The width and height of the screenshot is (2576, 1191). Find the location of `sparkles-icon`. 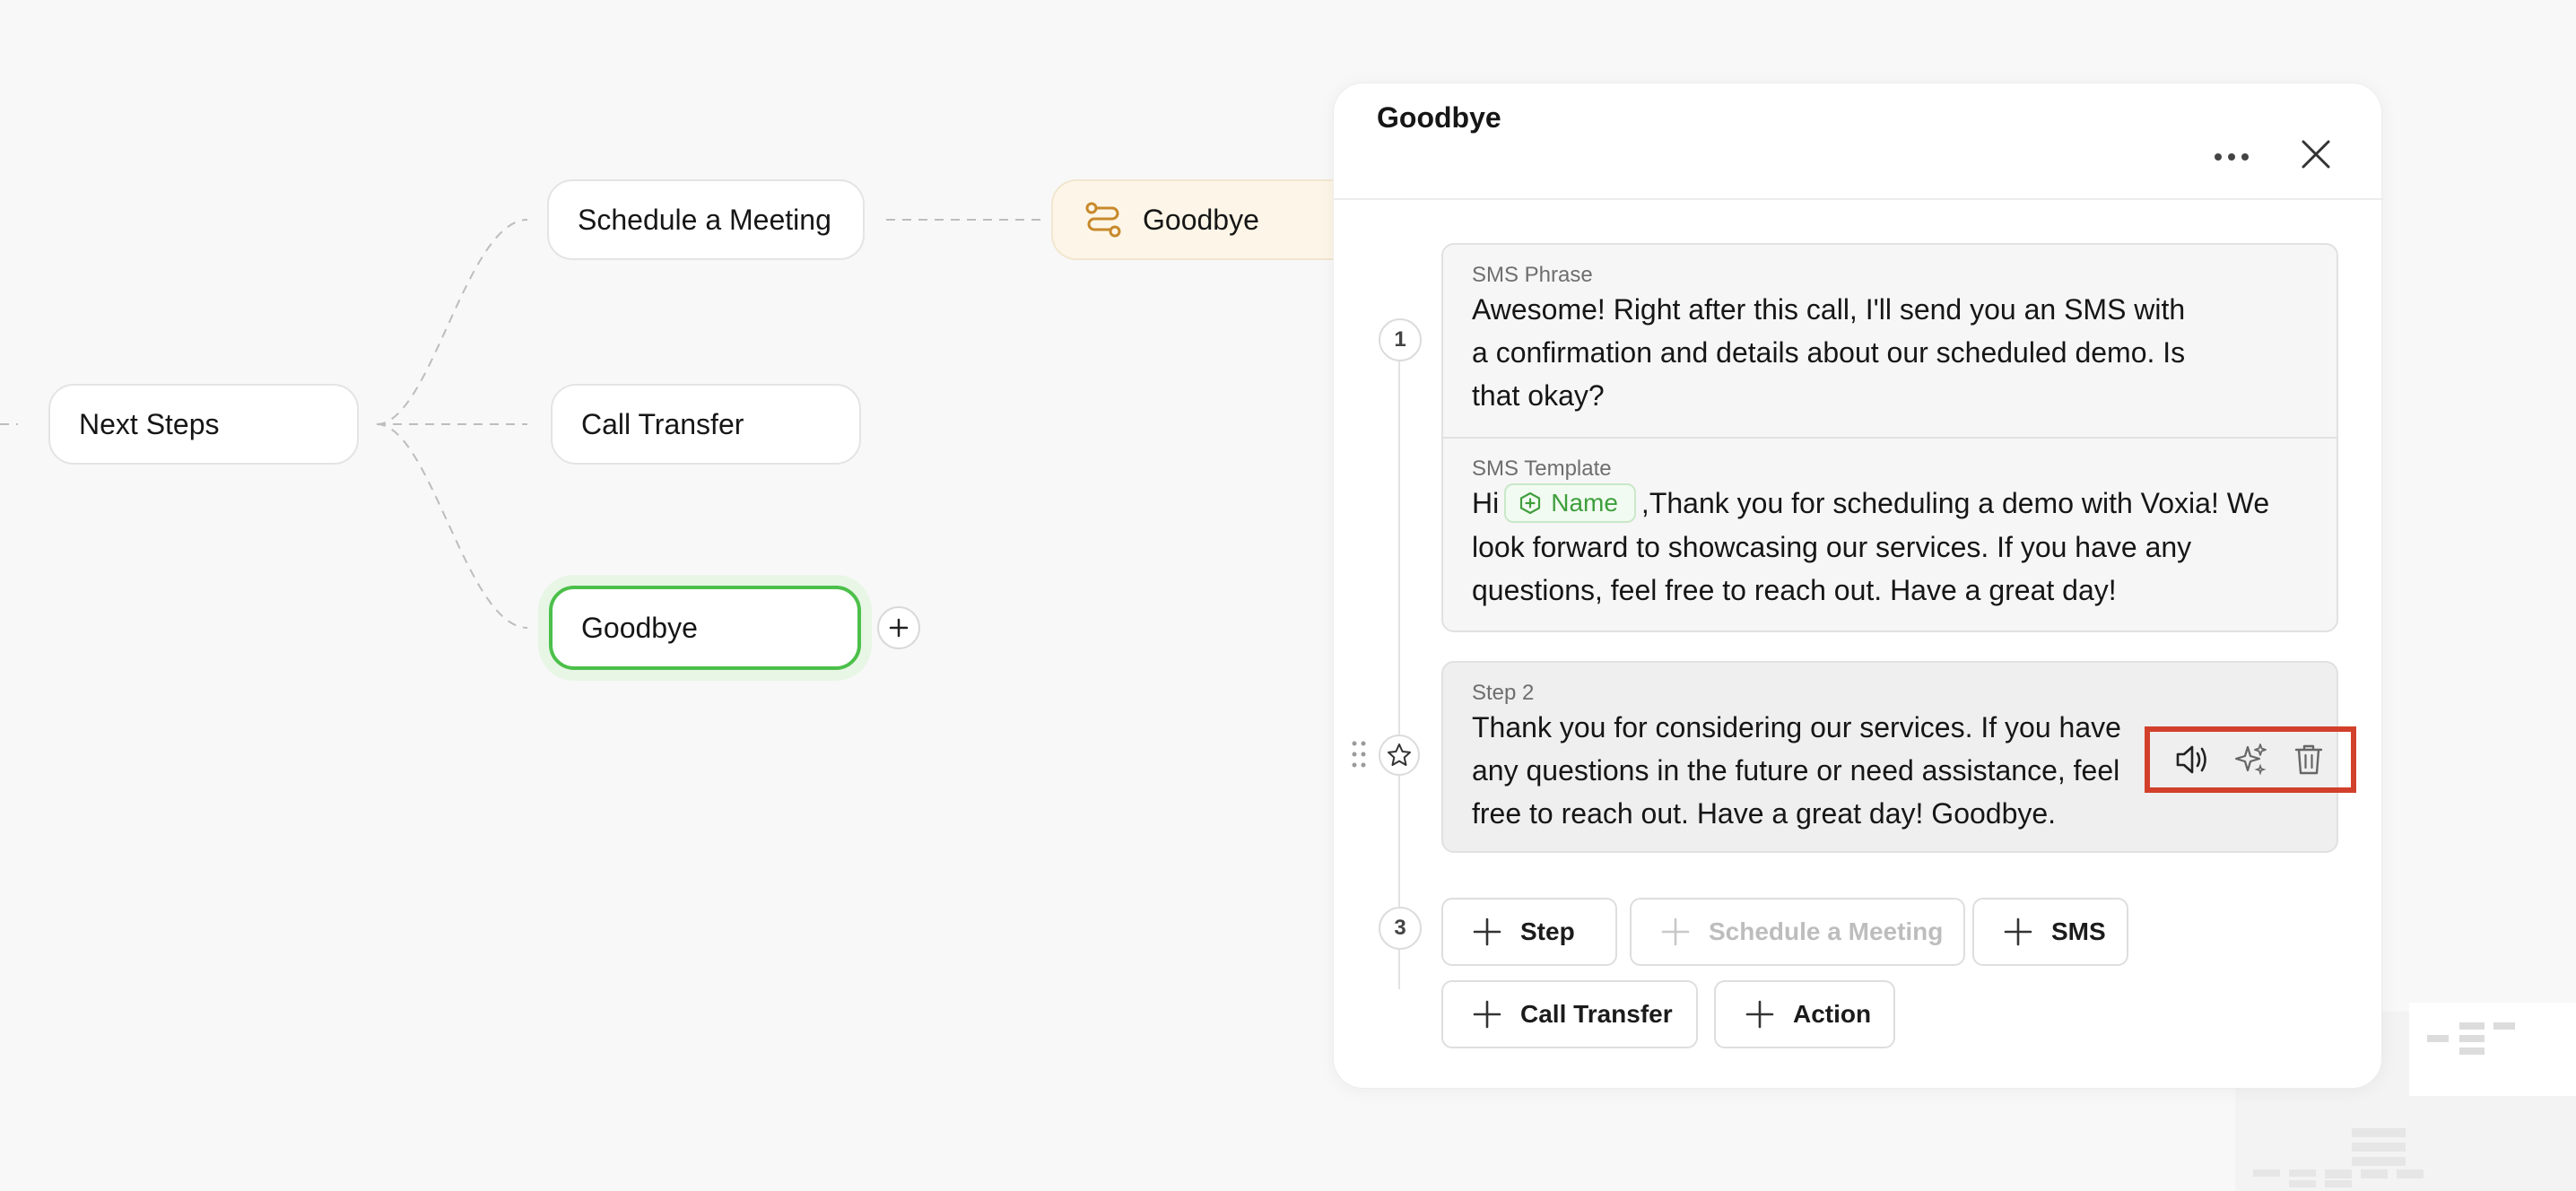

sparkles-icon is located at coordinates (2250, 759).